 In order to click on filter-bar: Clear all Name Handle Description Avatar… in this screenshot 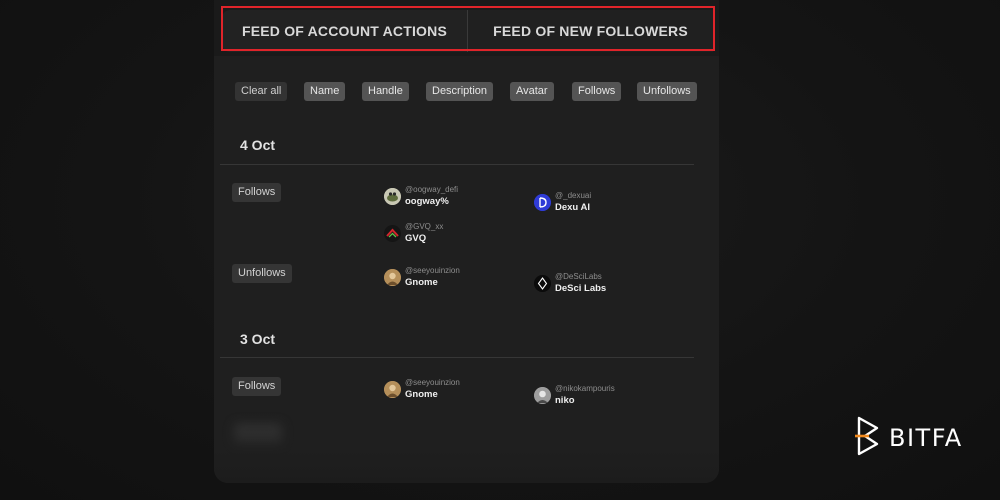, I will do `click(466, 92)`.